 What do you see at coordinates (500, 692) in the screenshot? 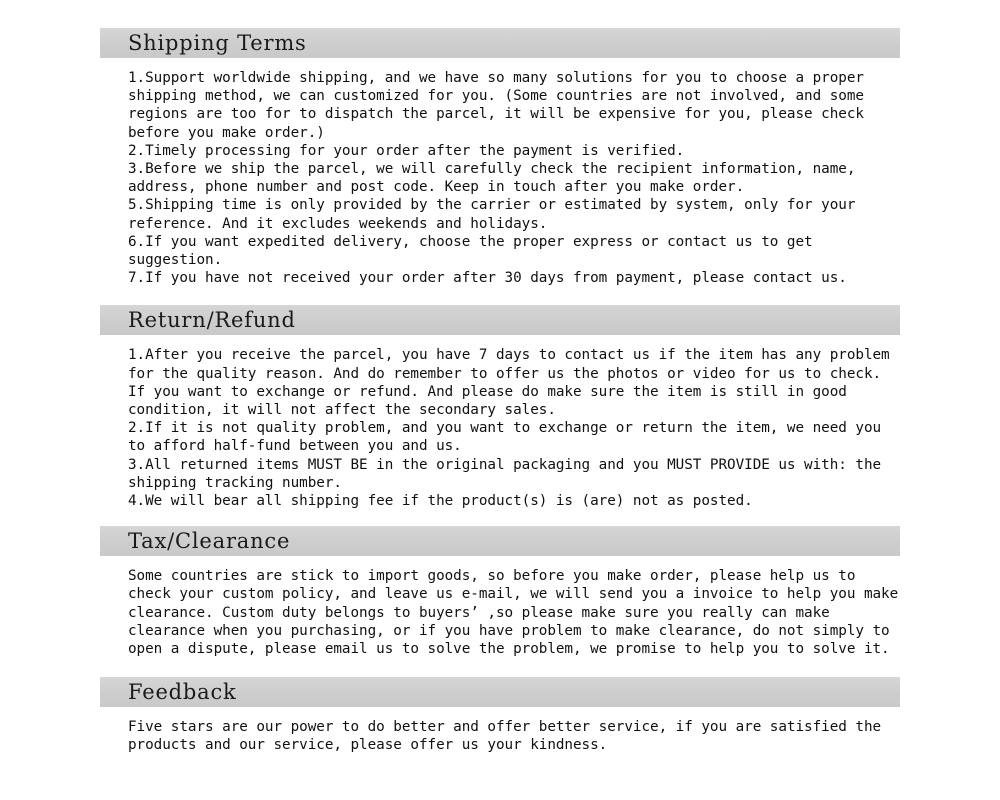
I see `section-header-feedback: Feedback` at bounding box center [500, 692].